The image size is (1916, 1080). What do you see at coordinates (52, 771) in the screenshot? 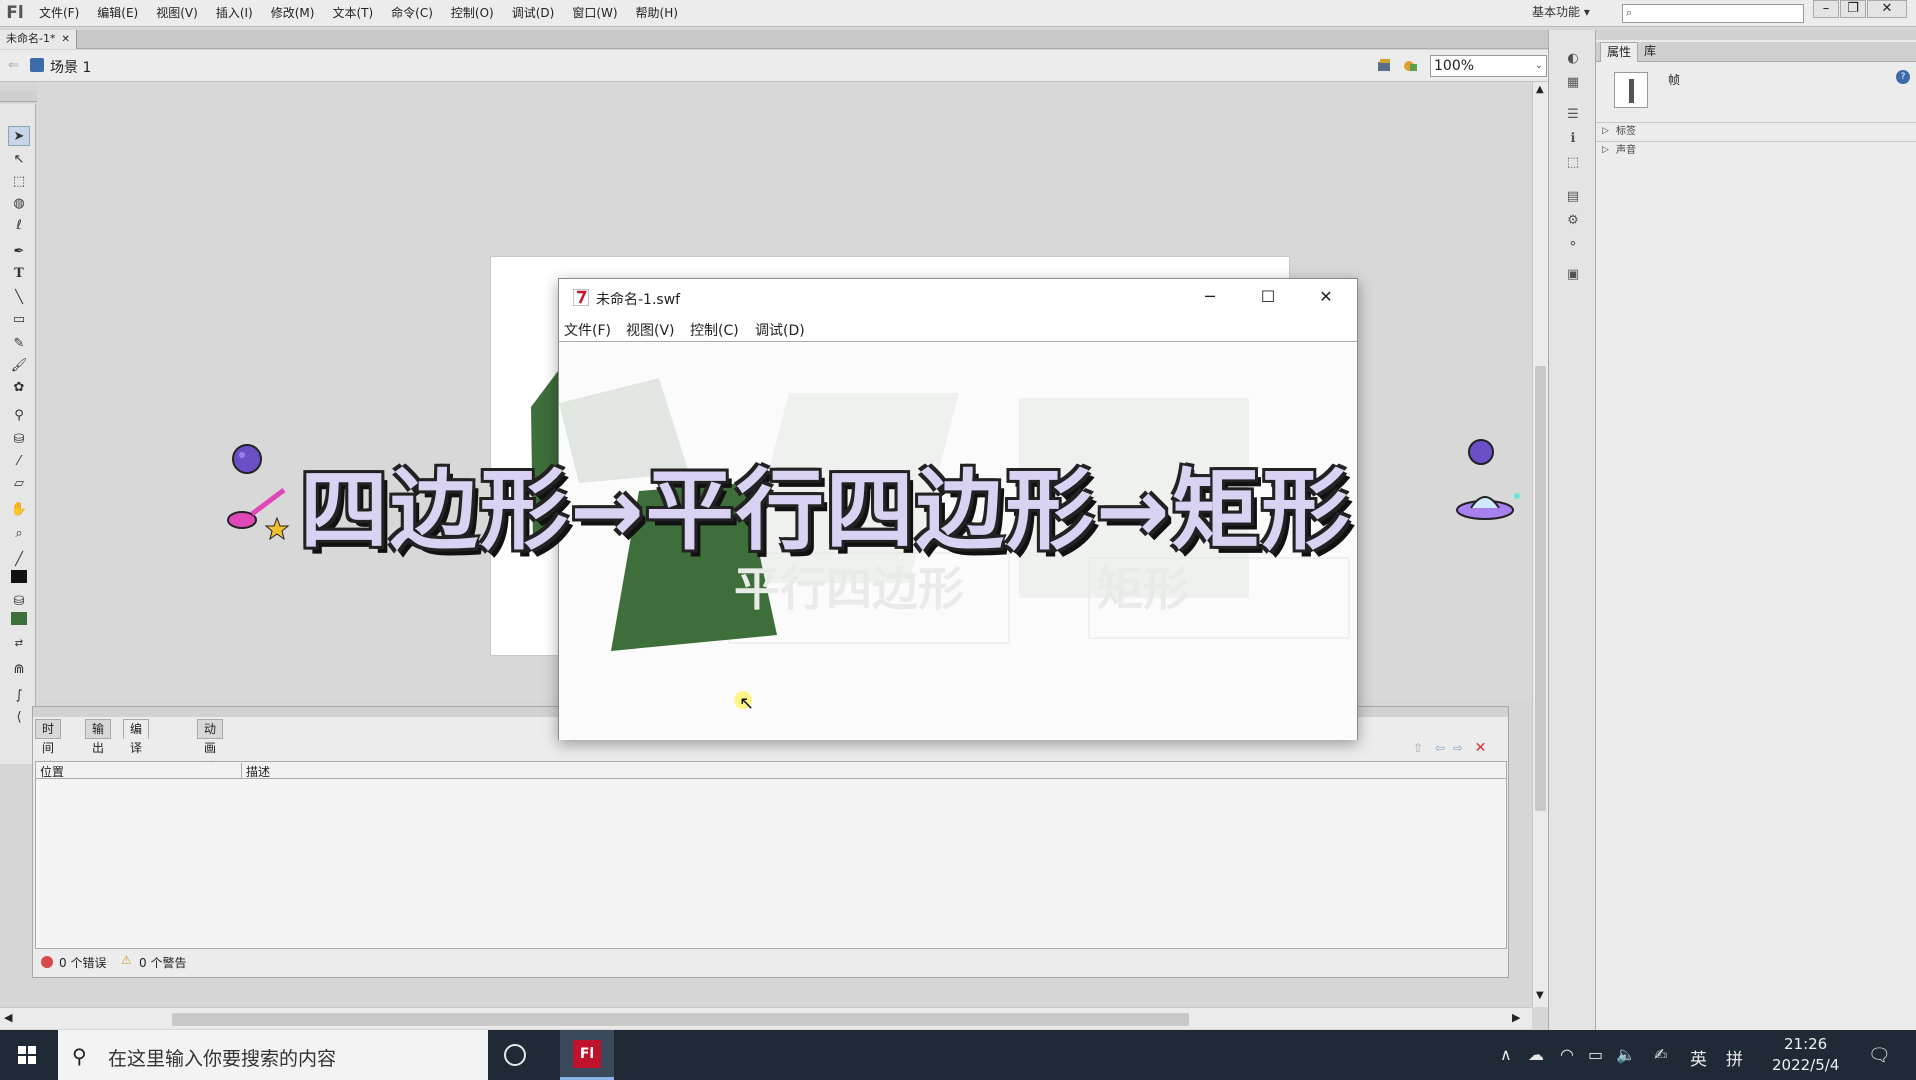
I see `column-location: 位置` at bounding box center [52, 771].